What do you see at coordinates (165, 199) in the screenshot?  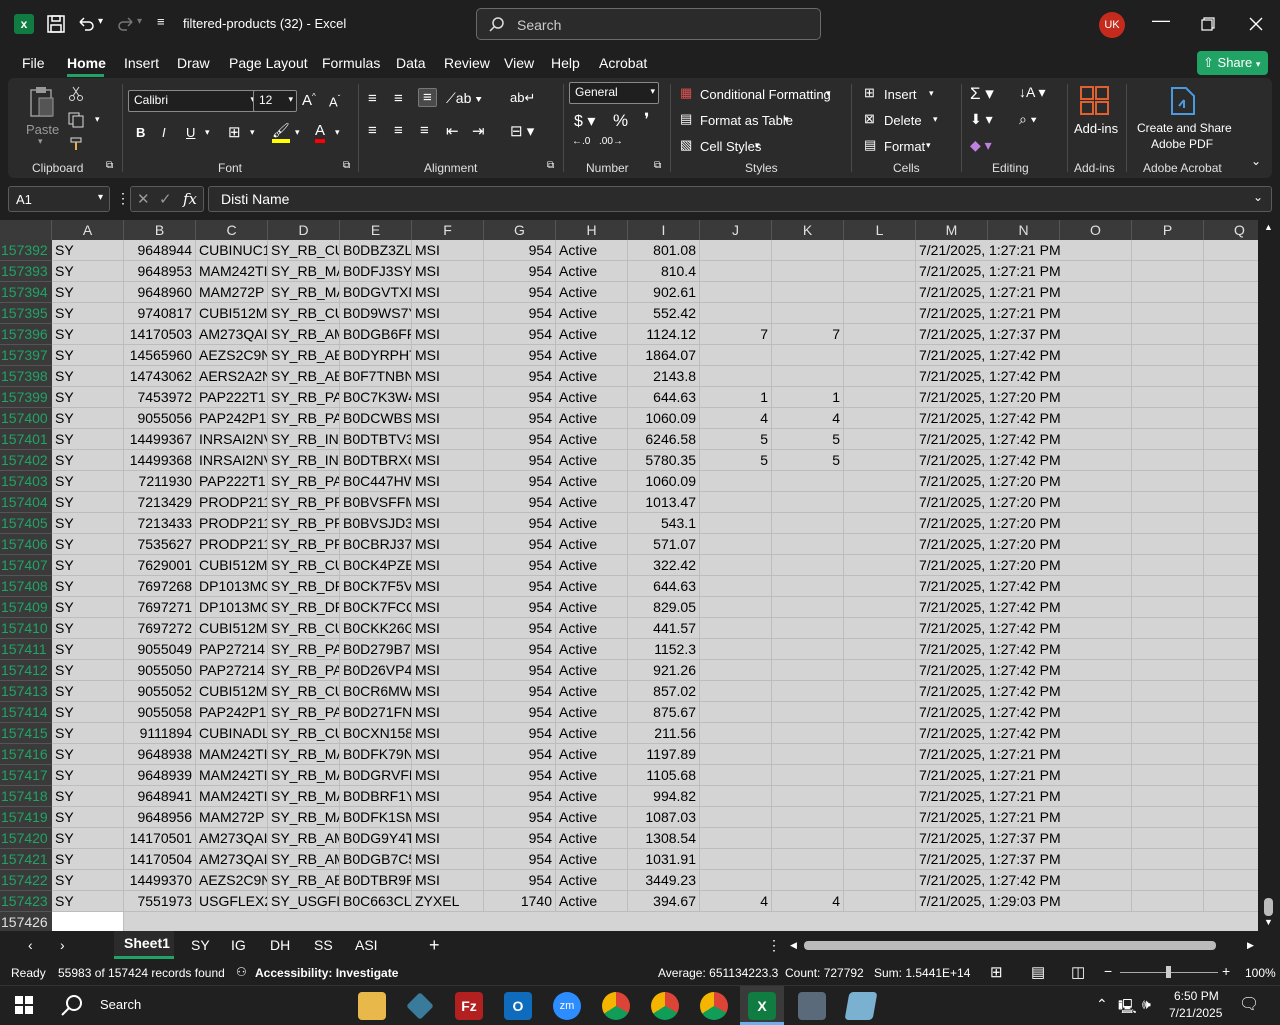 I see `enter-icon: ✓` at bounding box center [165, 199].